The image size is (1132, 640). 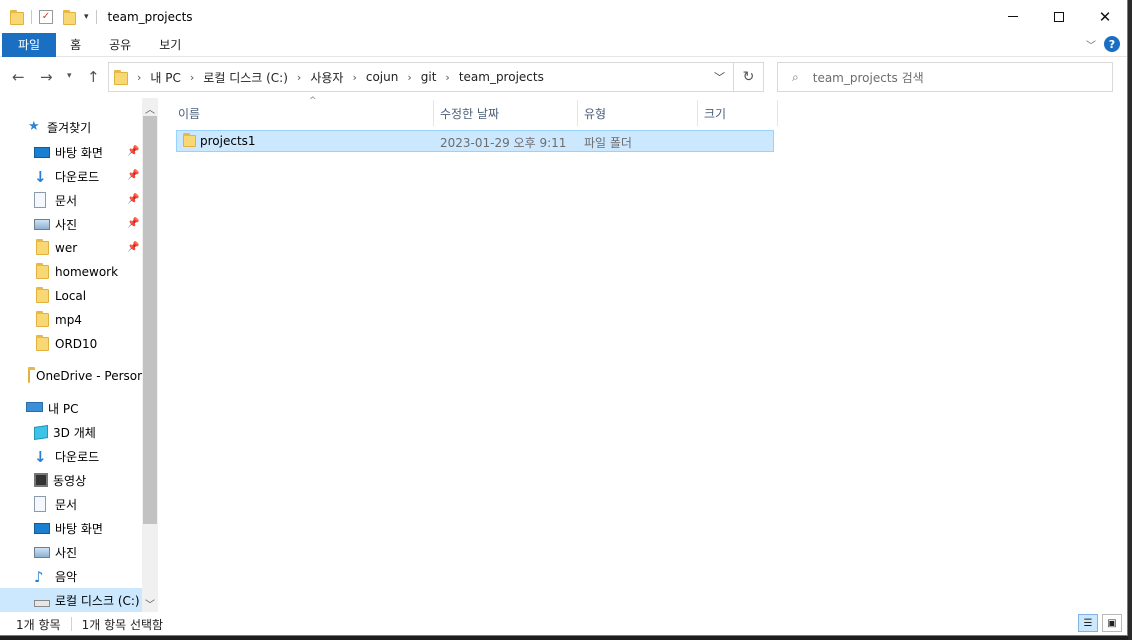 I want to click on nav-item-desktop: 바탕 화면, so click(x=71, y=152).